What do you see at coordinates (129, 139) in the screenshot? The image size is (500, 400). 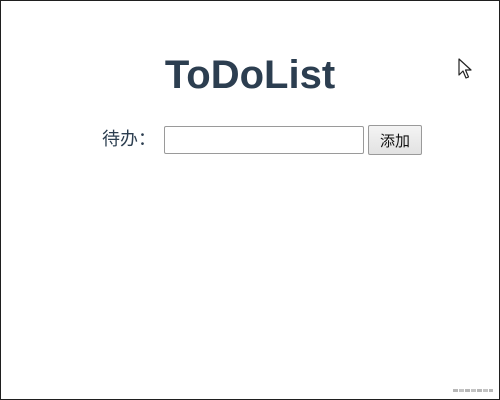 I see `todo-label: 待办：` at bounding box center [129, 139].